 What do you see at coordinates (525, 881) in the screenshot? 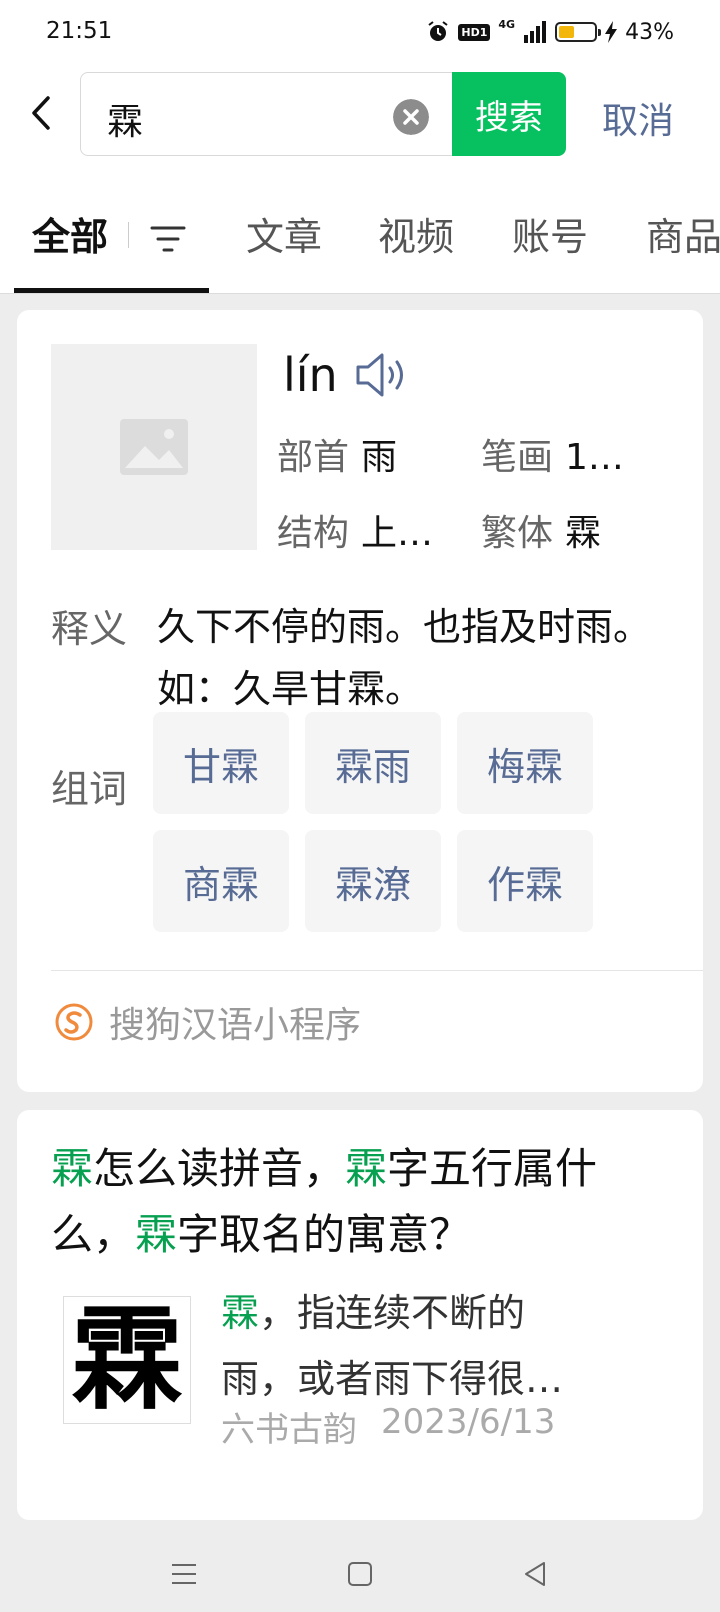
I see `word-chip: 作霖` at bounding box center [525, 881].